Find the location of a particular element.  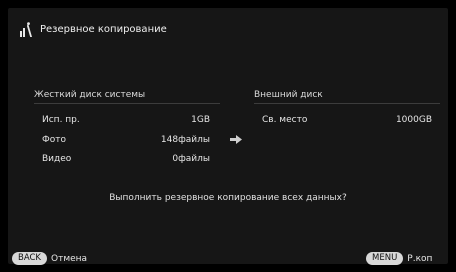

menu-button: MENU Р.коп is located at coordinates (399, 258).